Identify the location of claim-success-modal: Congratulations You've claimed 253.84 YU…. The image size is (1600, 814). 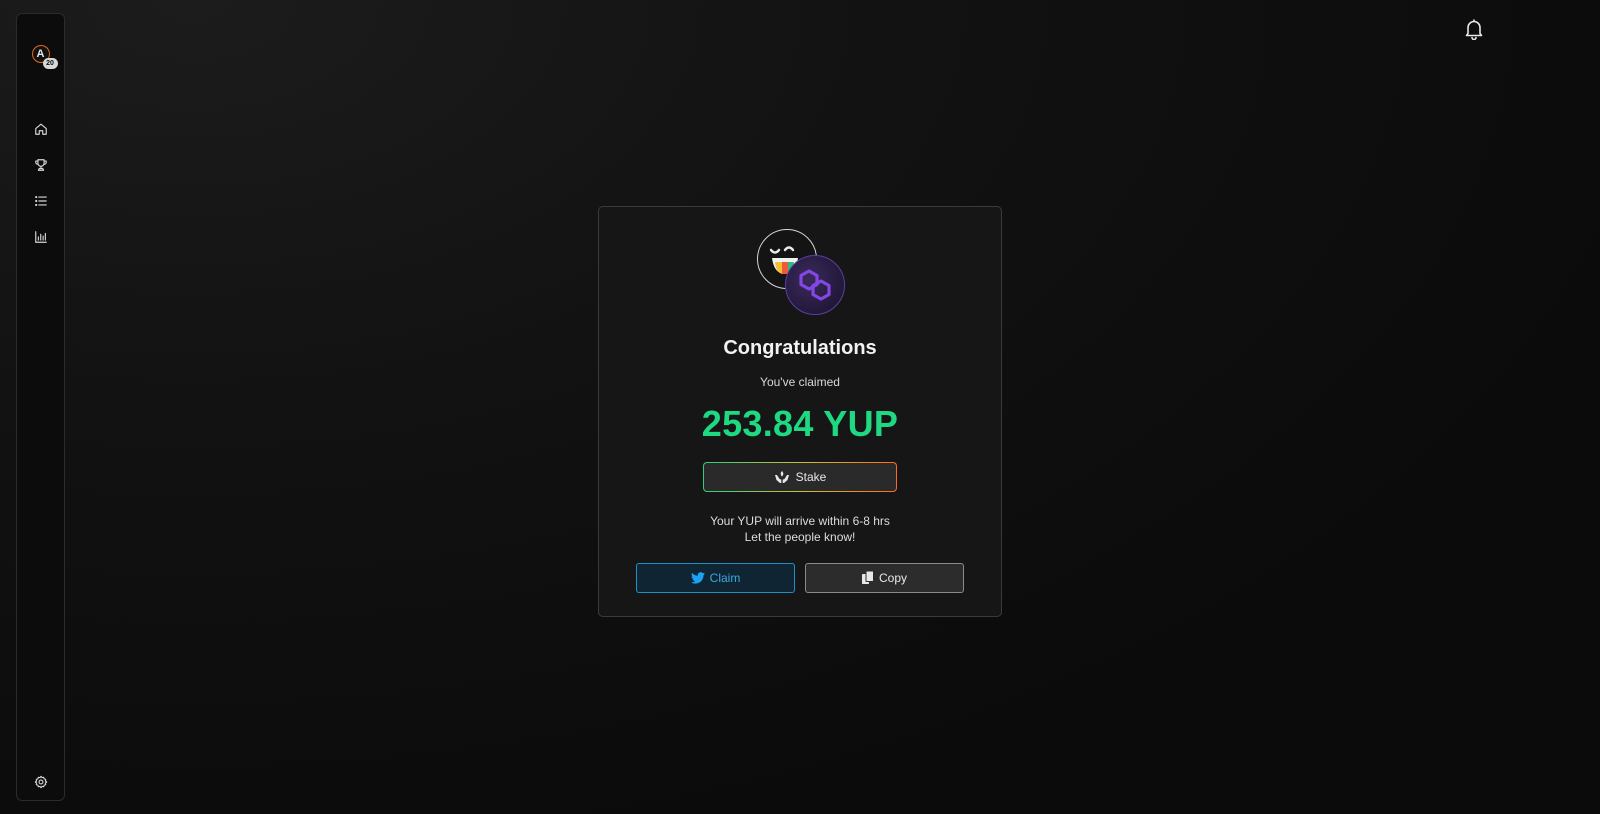
(800, 411).